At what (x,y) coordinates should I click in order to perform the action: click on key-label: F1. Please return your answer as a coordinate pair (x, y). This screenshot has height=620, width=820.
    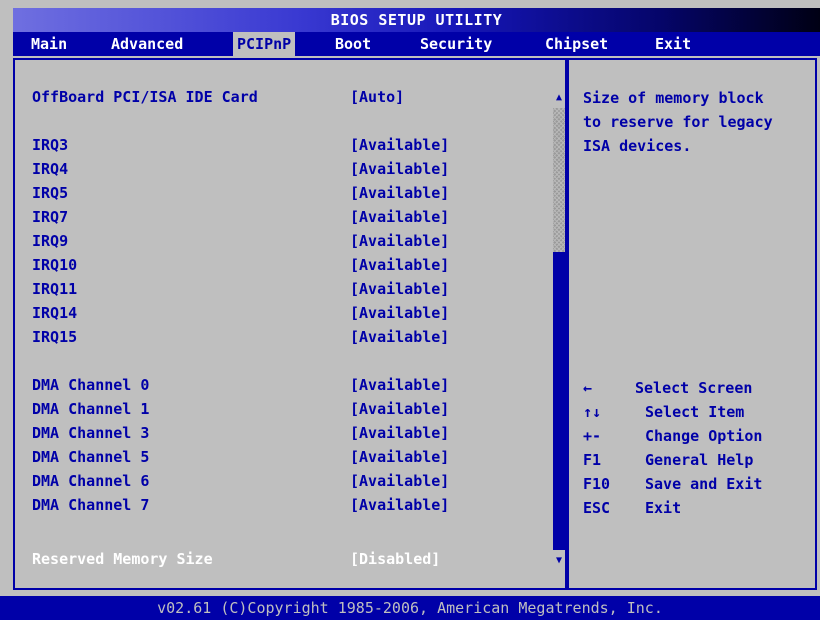
    Looking at the image, I should click on (592, 460).